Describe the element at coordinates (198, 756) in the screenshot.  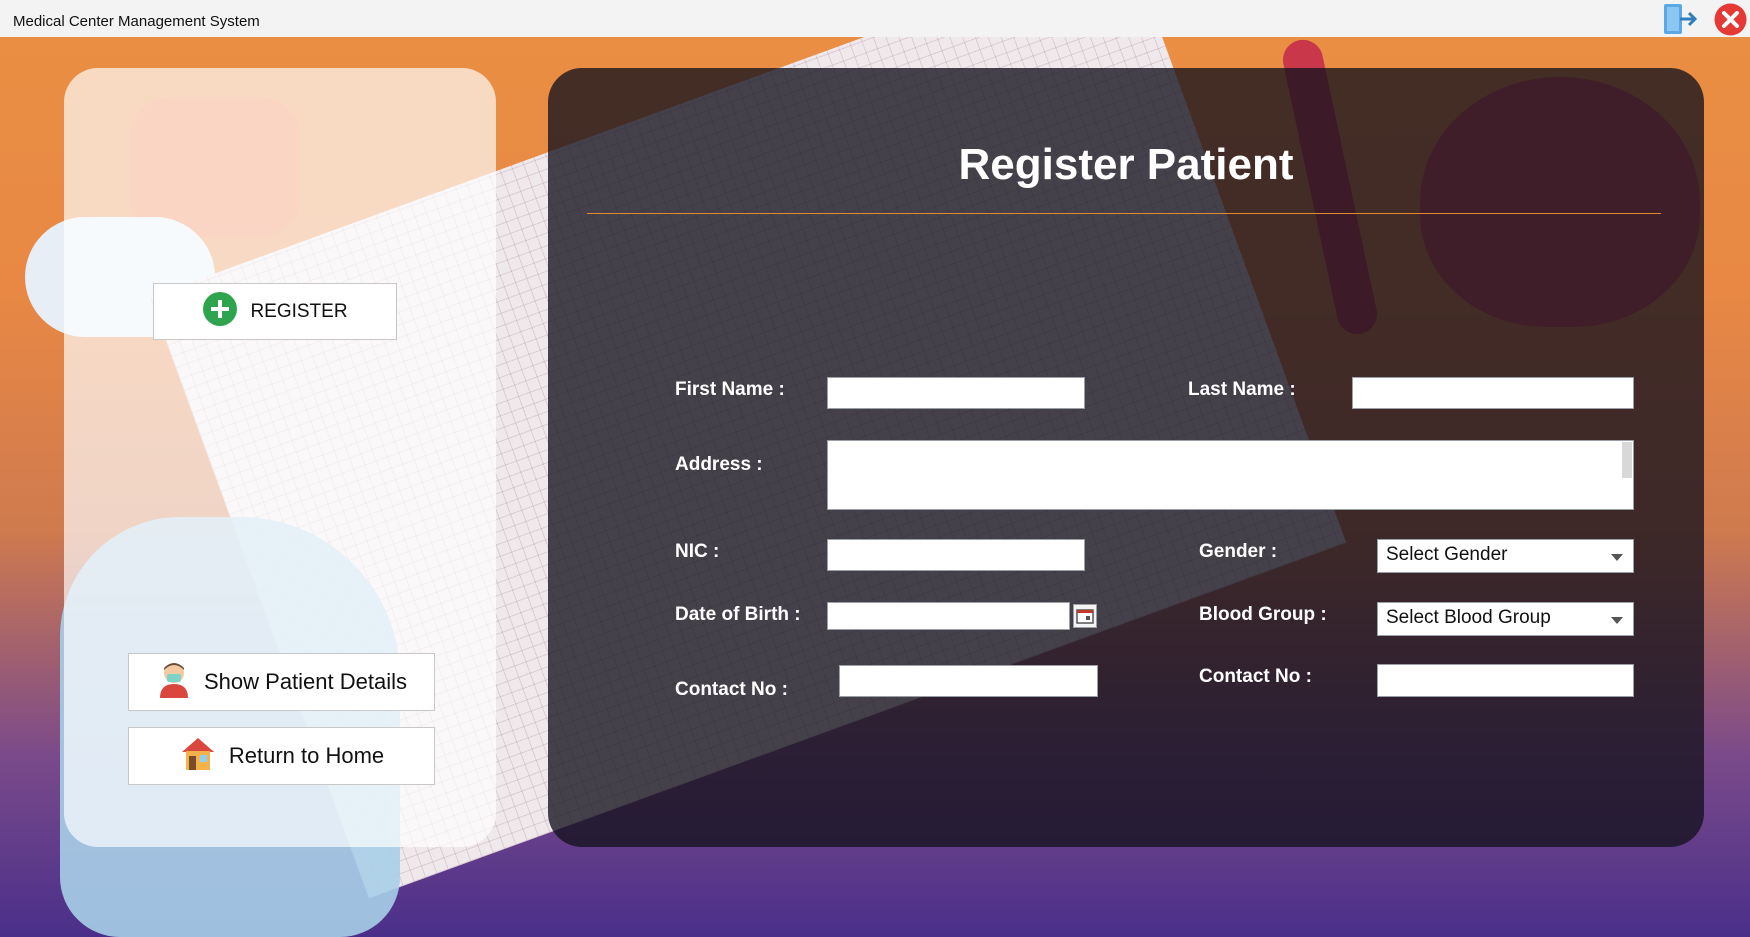
I see `house-icon` at that location.